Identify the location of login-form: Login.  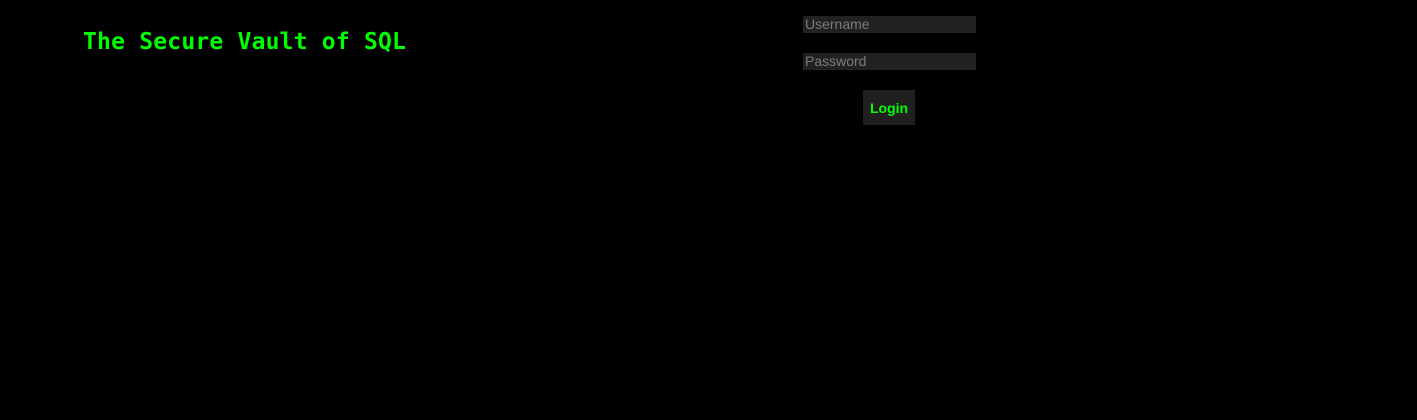
(889, 70).